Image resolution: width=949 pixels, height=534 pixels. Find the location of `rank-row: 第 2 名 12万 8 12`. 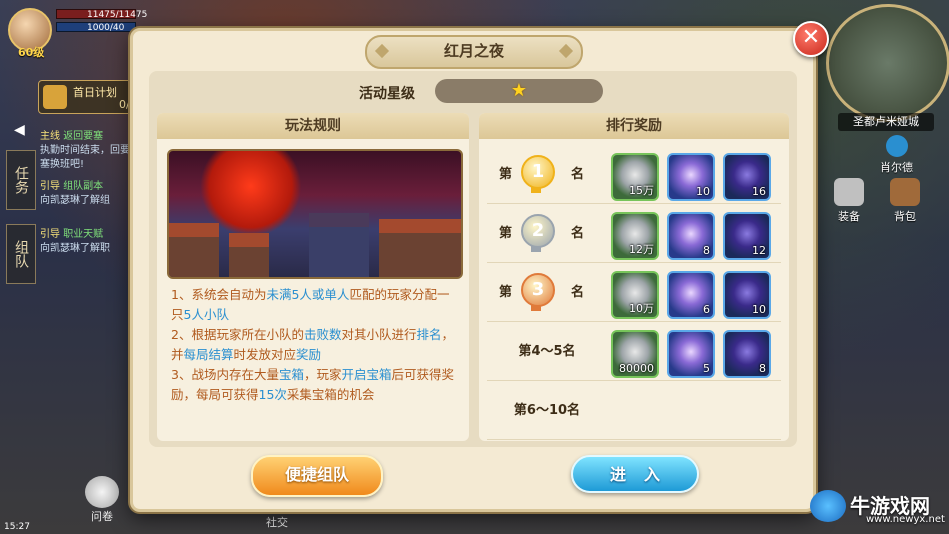

rank-row: 第 2 名 12万 8 12 is located at coordinates (634, 234).